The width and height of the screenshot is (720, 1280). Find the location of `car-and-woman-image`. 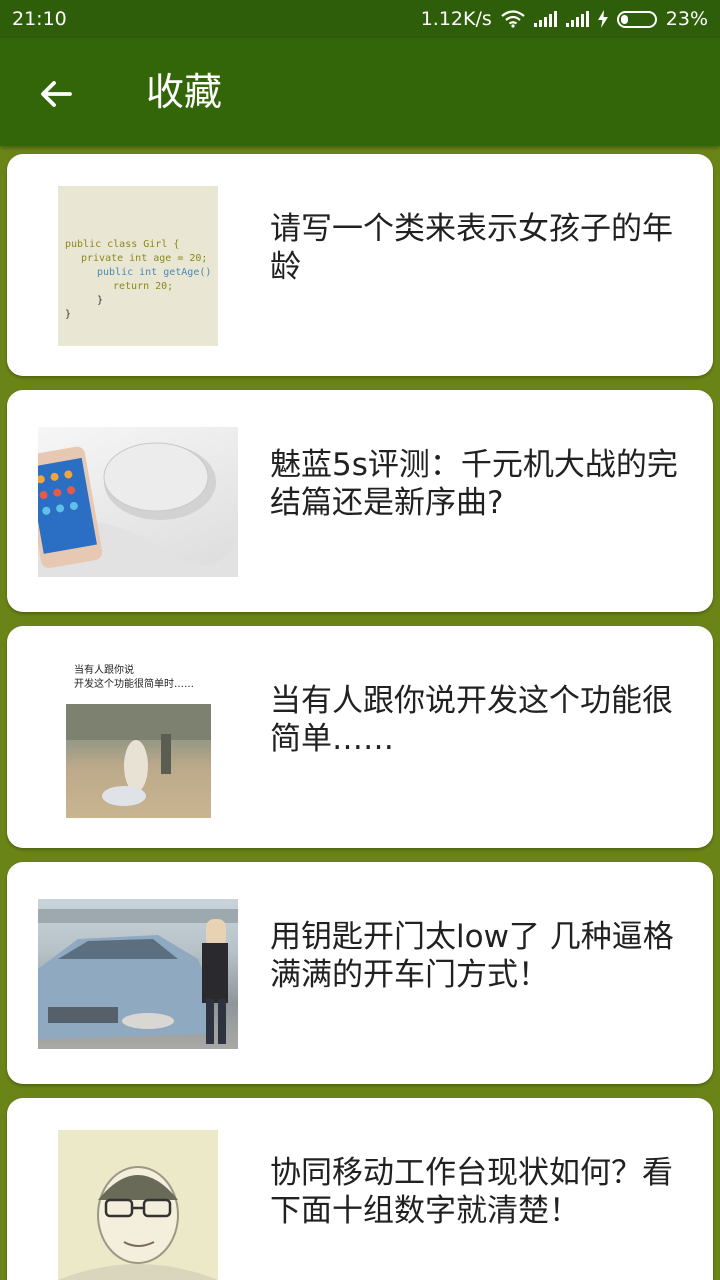

car-and-woman-image is located at coordinates (138, 974).